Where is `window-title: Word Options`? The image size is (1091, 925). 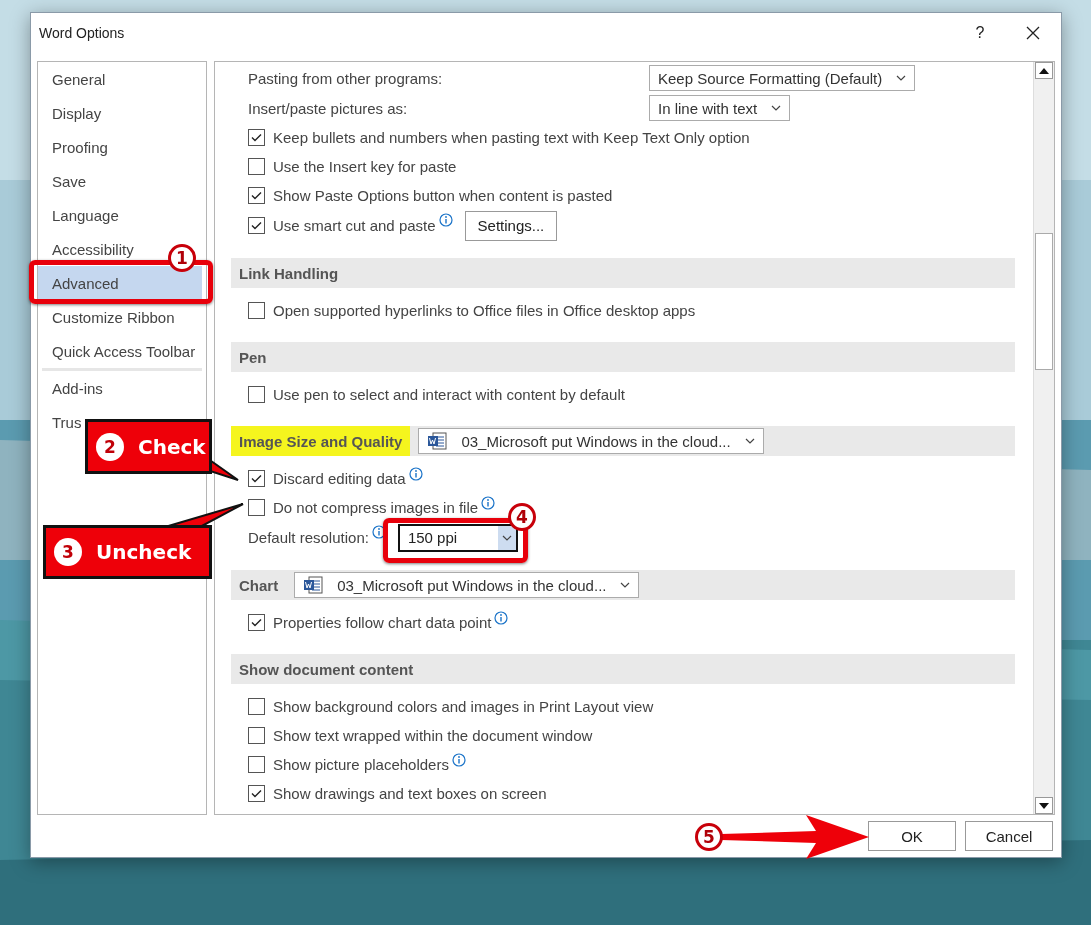
window-title: Word Options is located at coordinates (82, 33).